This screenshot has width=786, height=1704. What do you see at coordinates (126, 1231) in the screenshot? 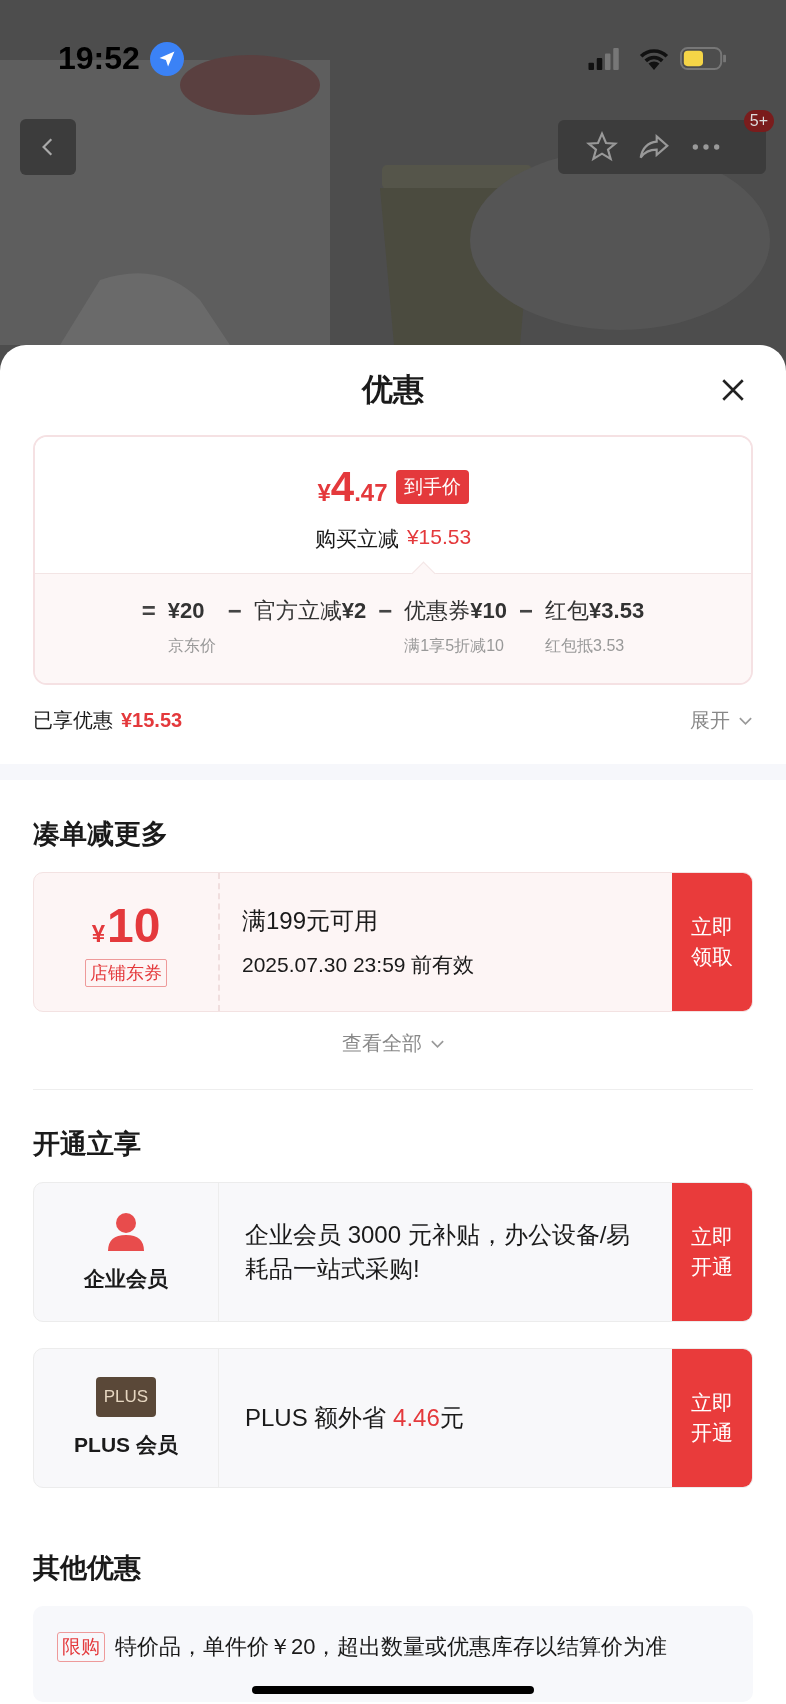
I see `person-icon` at bounding box center [126, 1231].